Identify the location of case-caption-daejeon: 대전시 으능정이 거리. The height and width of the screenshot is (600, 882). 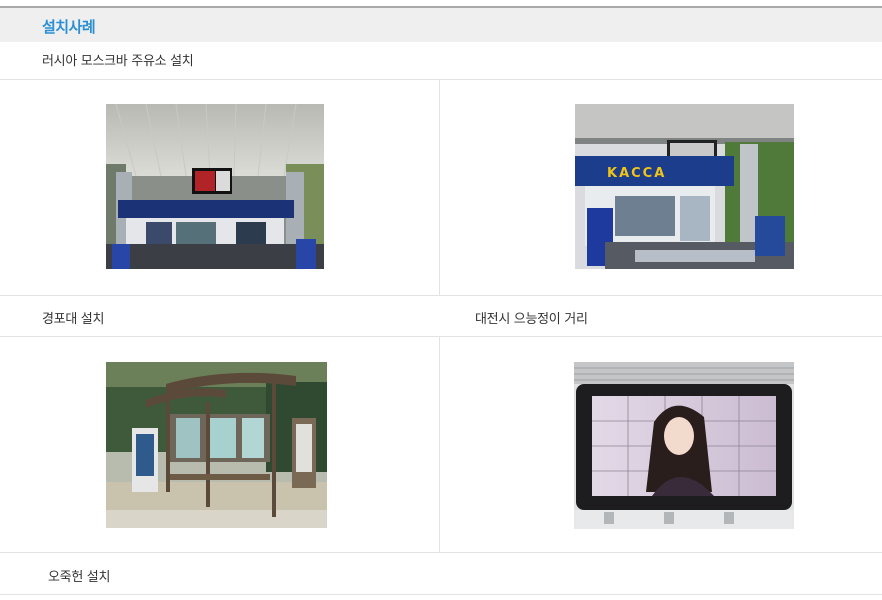
(531, 319).